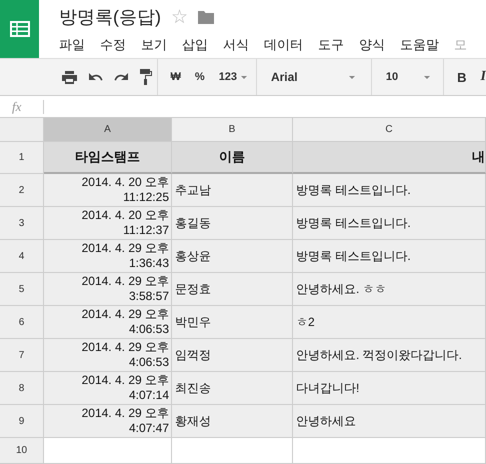  Describe the element at coordinates (389, 421) in the screenshot. I see `table-cell: 안녕하세요` at that location.